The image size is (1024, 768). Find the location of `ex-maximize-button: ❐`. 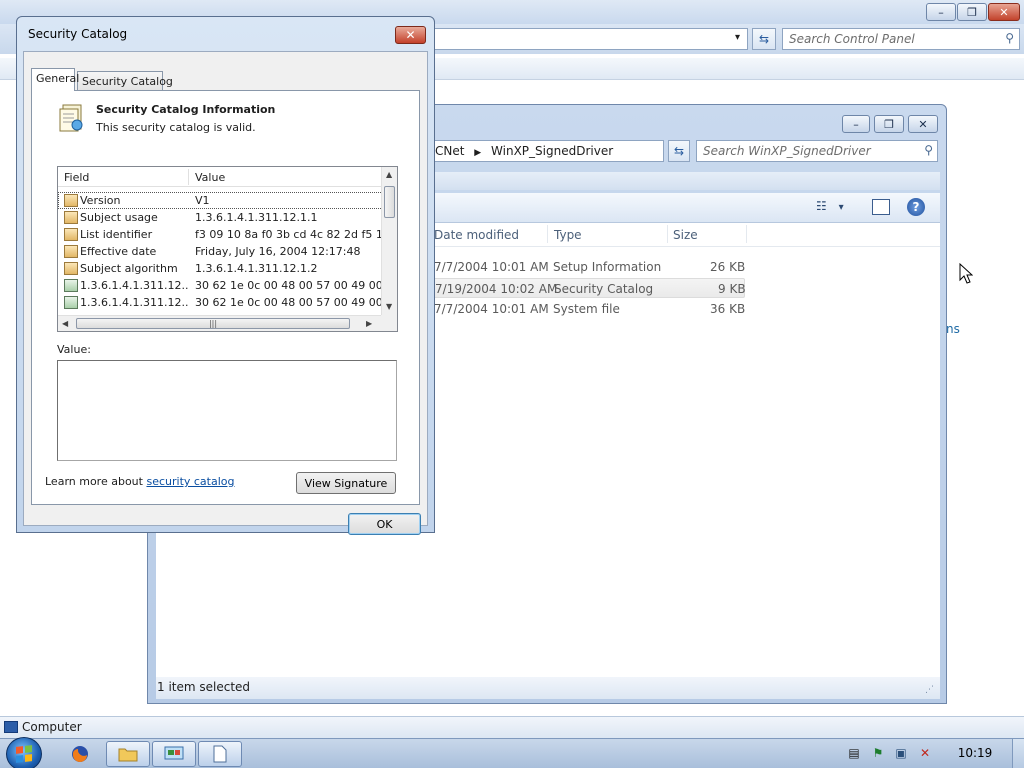

ex-maximize-button: ❐ is located at coordinates (889, 124).